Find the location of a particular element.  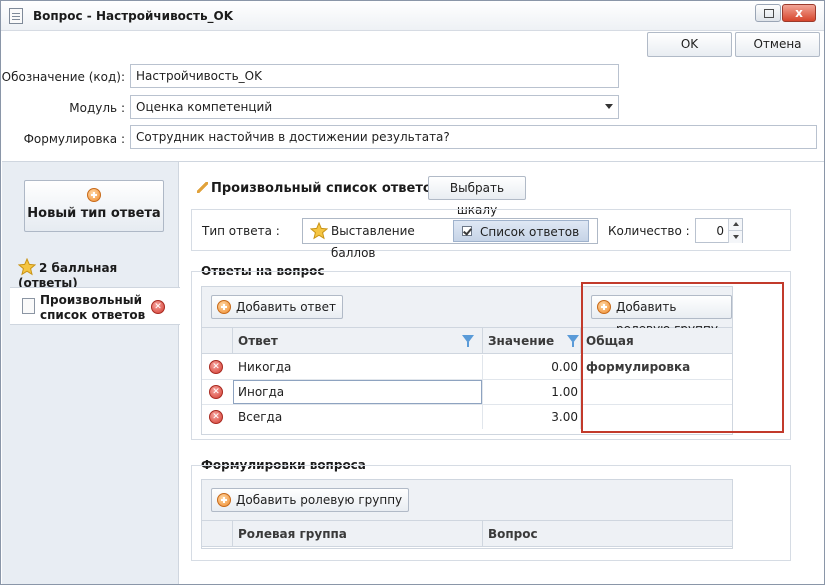

value-cell: 1.00 is located at coordinates (532, 392).